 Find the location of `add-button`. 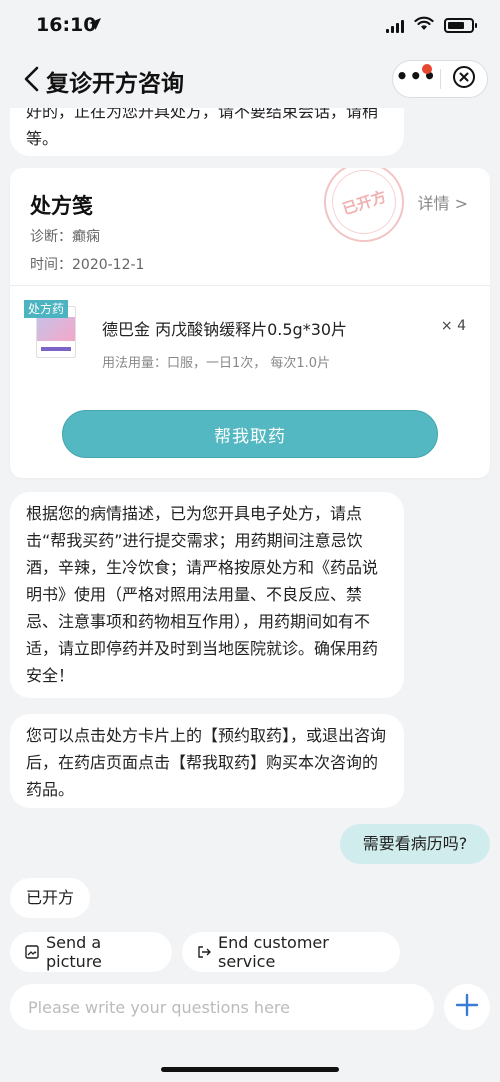

add-button is located at coordinates (467, 1007).